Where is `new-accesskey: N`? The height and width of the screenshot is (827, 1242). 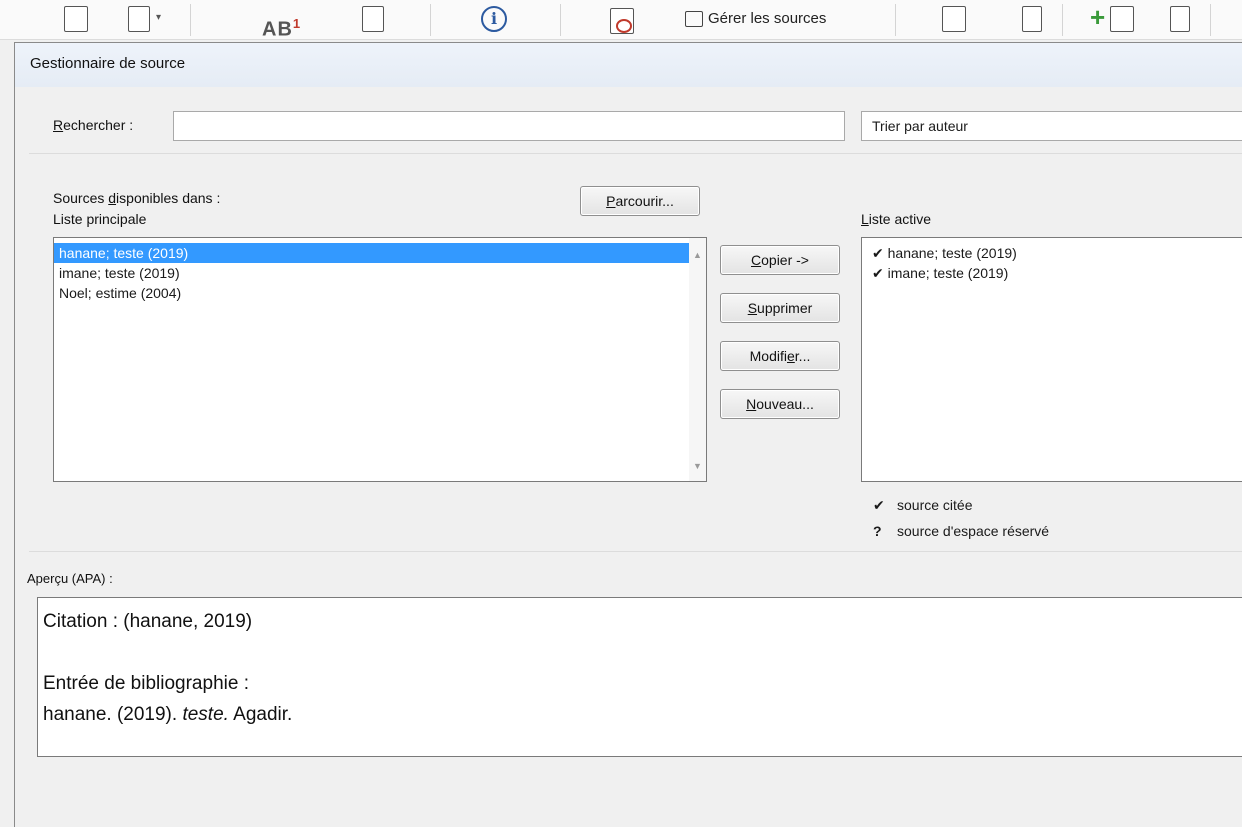
new-accesskey: N is located at coordinates (751, 404).